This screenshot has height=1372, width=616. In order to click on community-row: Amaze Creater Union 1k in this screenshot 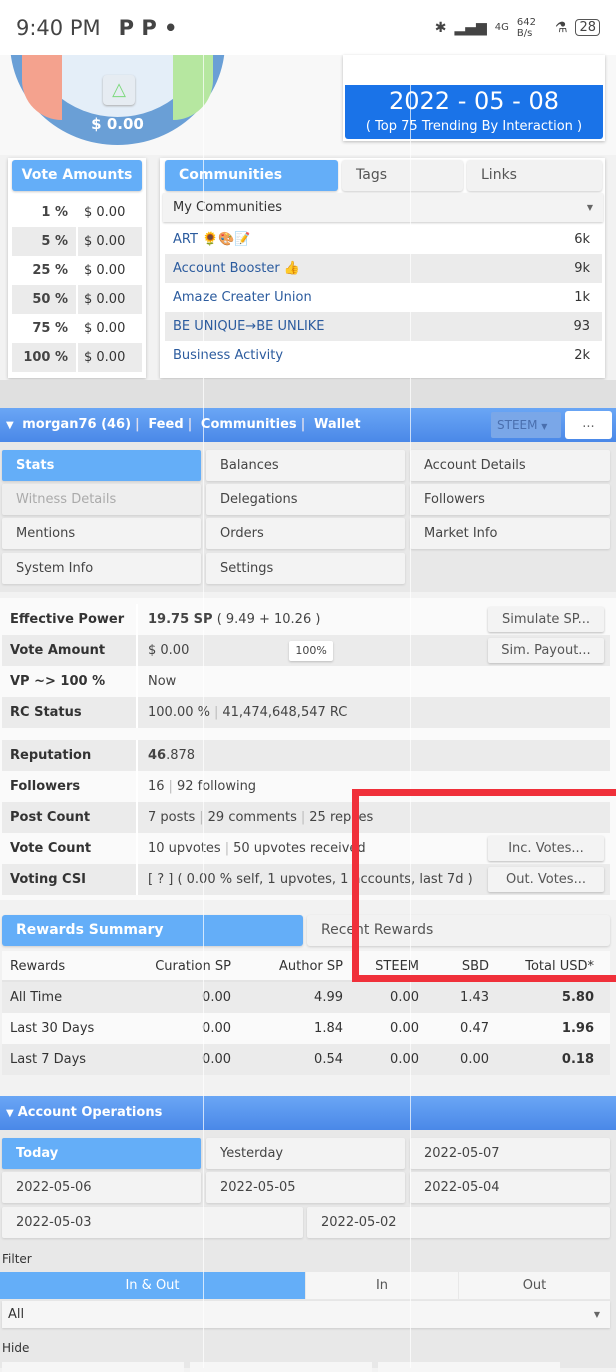, I will do `click(383, 297)`.